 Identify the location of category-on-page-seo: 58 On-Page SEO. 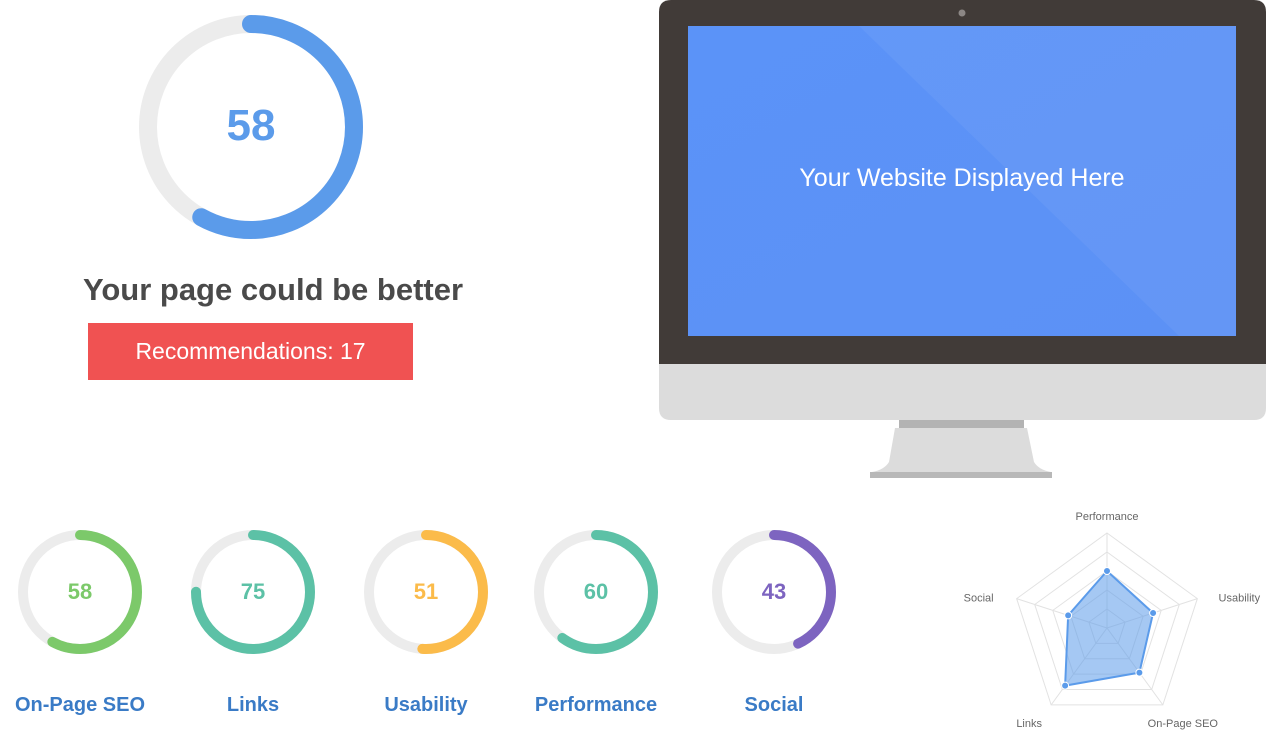
(85, 626).